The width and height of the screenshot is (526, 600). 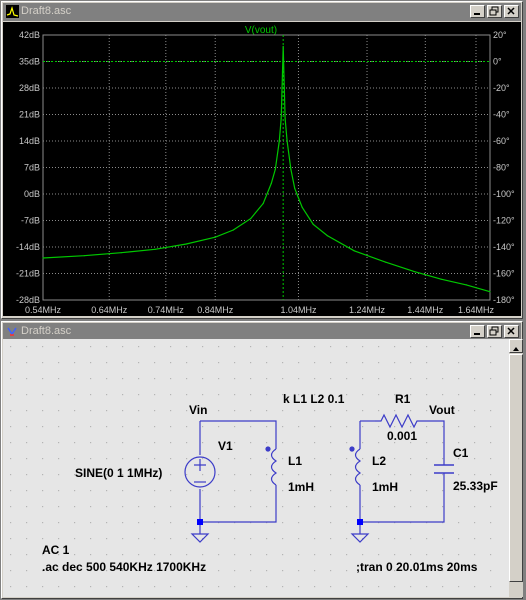 I want to click on plot-window-title: Draft8.asc, so click(x=46, y=11).